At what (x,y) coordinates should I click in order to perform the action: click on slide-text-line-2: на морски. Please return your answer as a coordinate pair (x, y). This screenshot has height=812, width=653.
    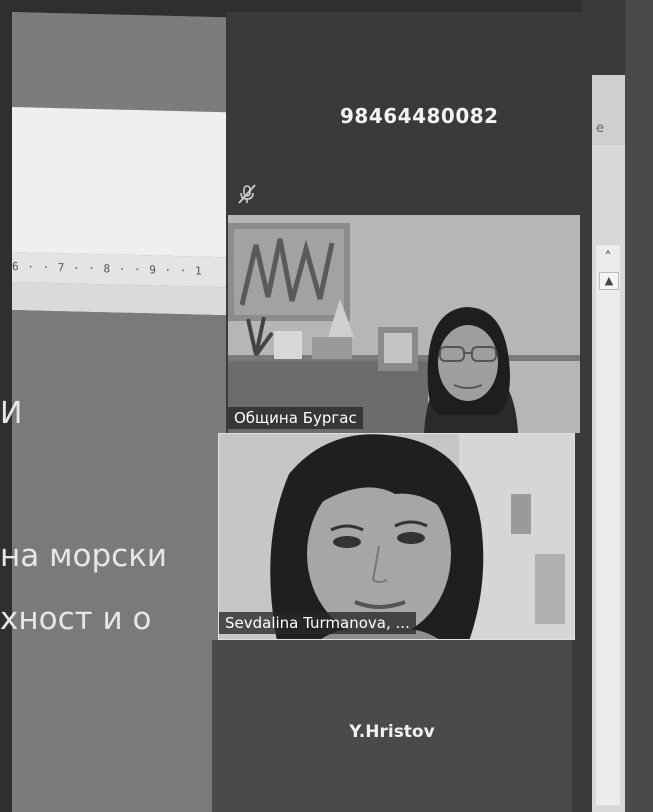
    Looking at the image, I should click on (84, 556).